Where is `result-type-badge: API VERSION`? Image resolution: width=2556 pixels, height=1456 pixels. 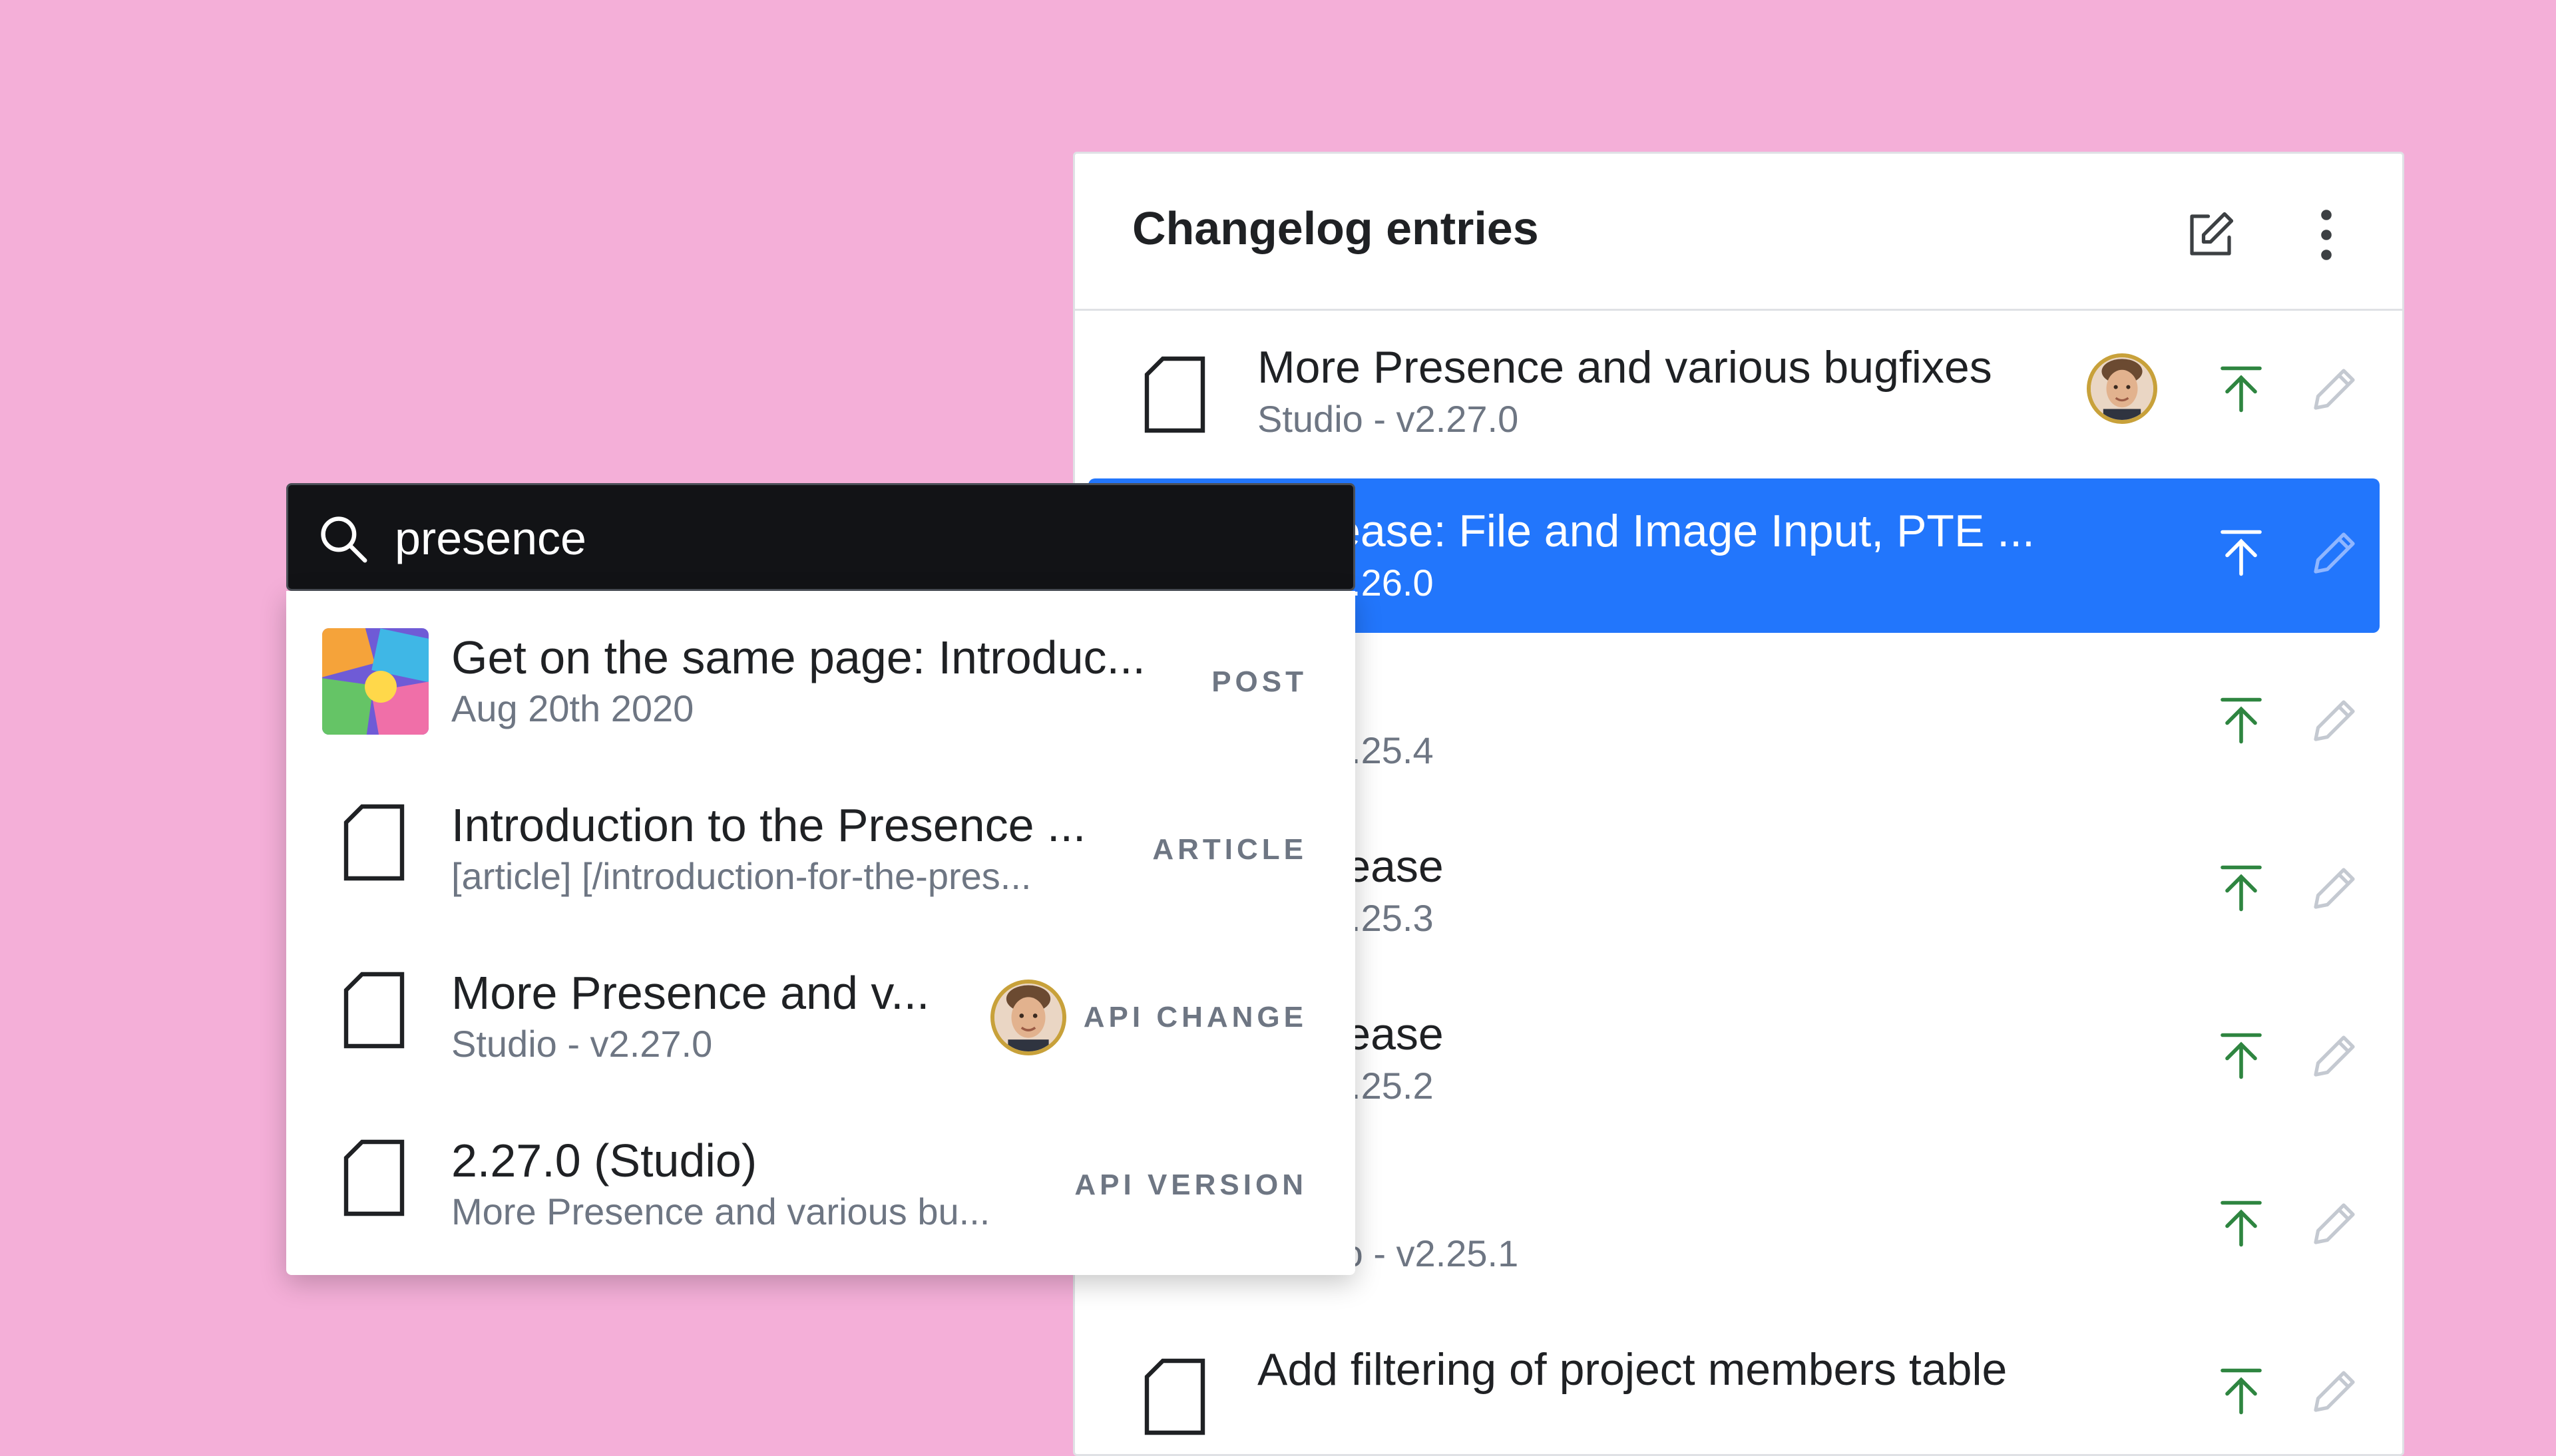
result-type-badge: API VERSION is located at coordinates (1190, 1185).